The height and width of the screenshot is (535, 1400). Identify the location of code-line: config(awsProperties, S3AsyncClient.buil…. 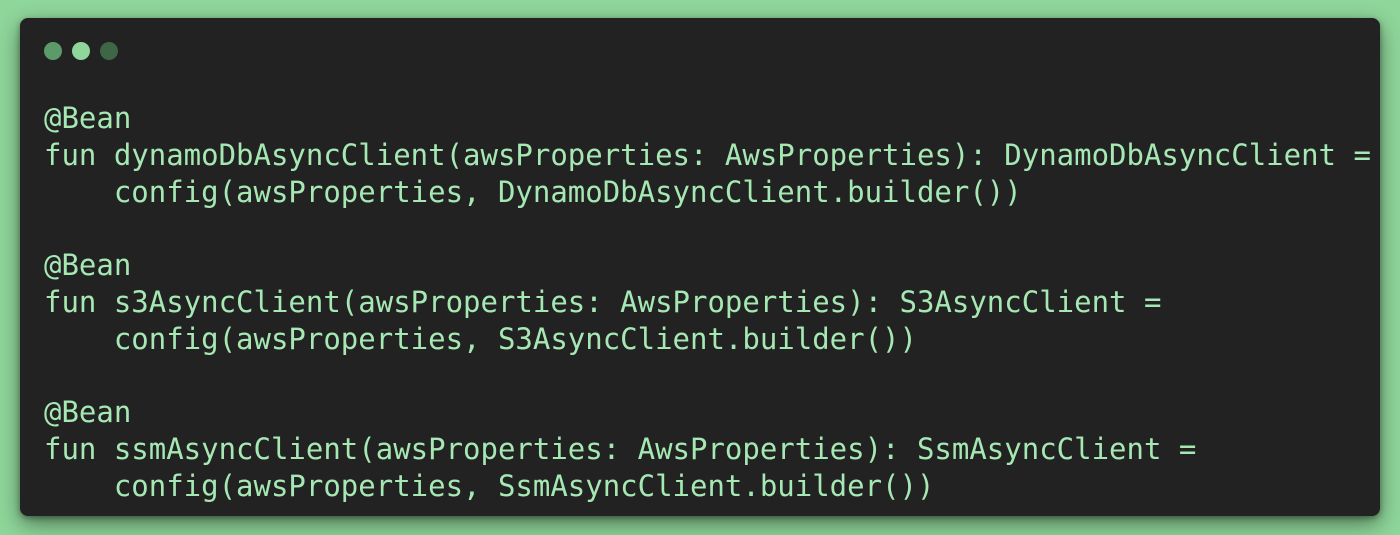
(480, 338).